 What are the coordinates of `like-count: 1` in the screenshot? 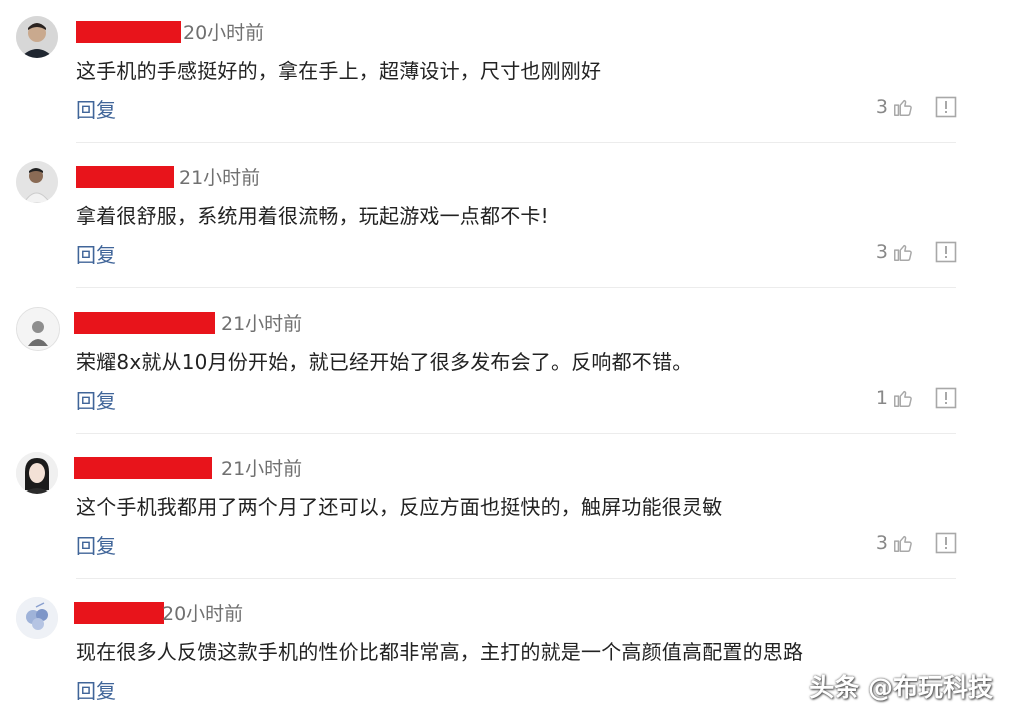 It's located at (881, 398).